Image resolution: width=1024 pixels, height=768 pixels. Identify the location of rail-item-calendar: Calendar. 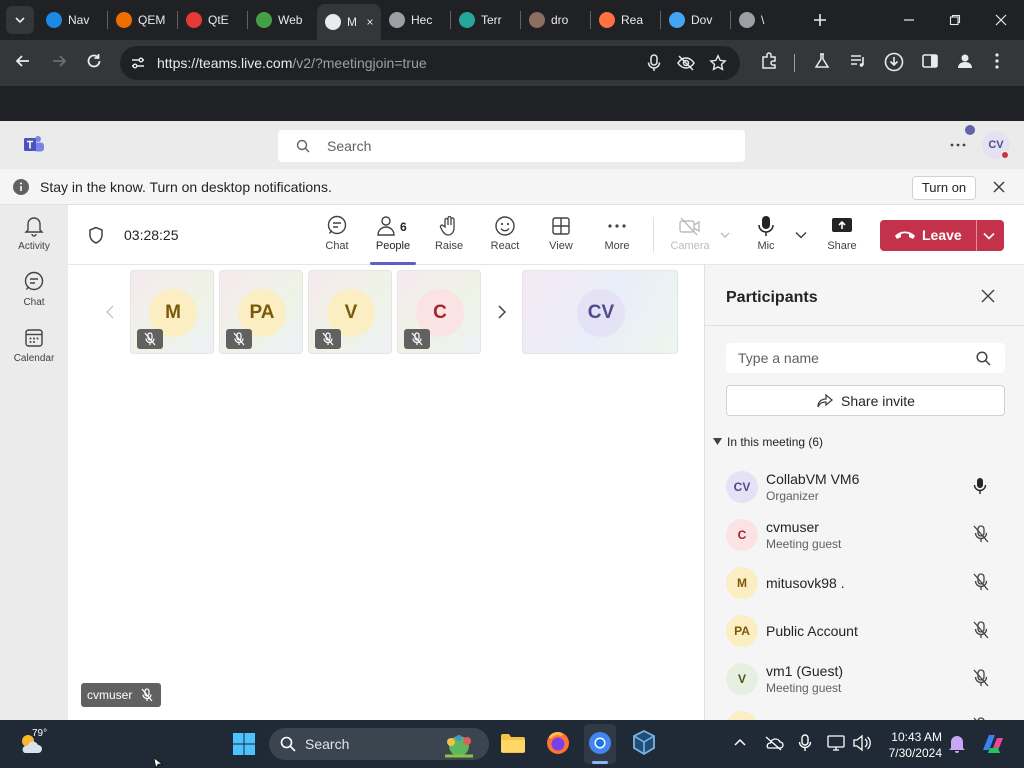
(34, 345).